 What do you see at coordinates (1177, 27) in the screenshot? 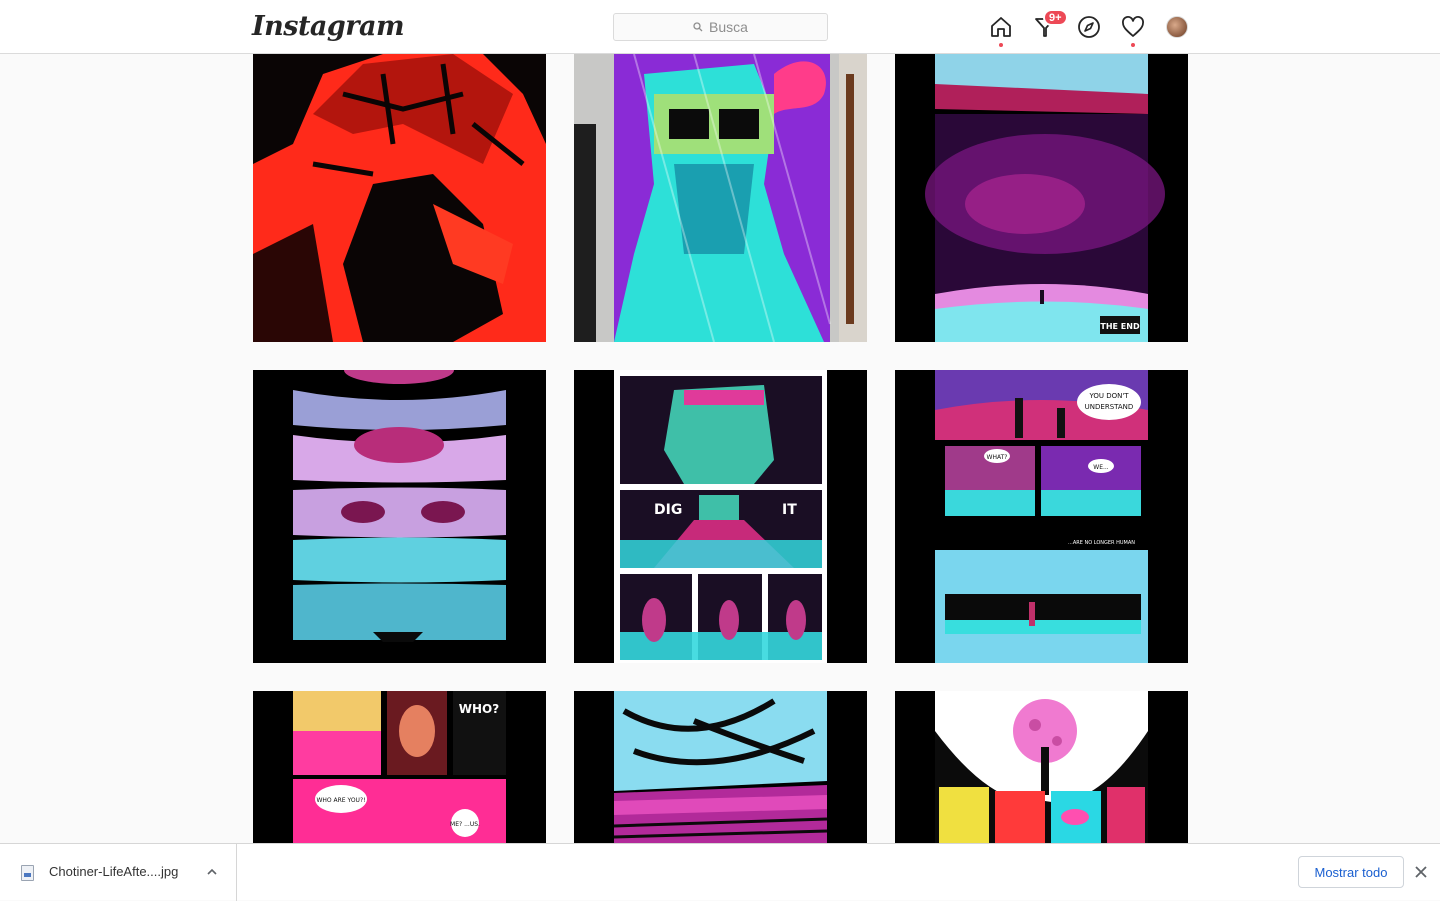
I see `profile-avatar` at bounding box center [1177, 27].